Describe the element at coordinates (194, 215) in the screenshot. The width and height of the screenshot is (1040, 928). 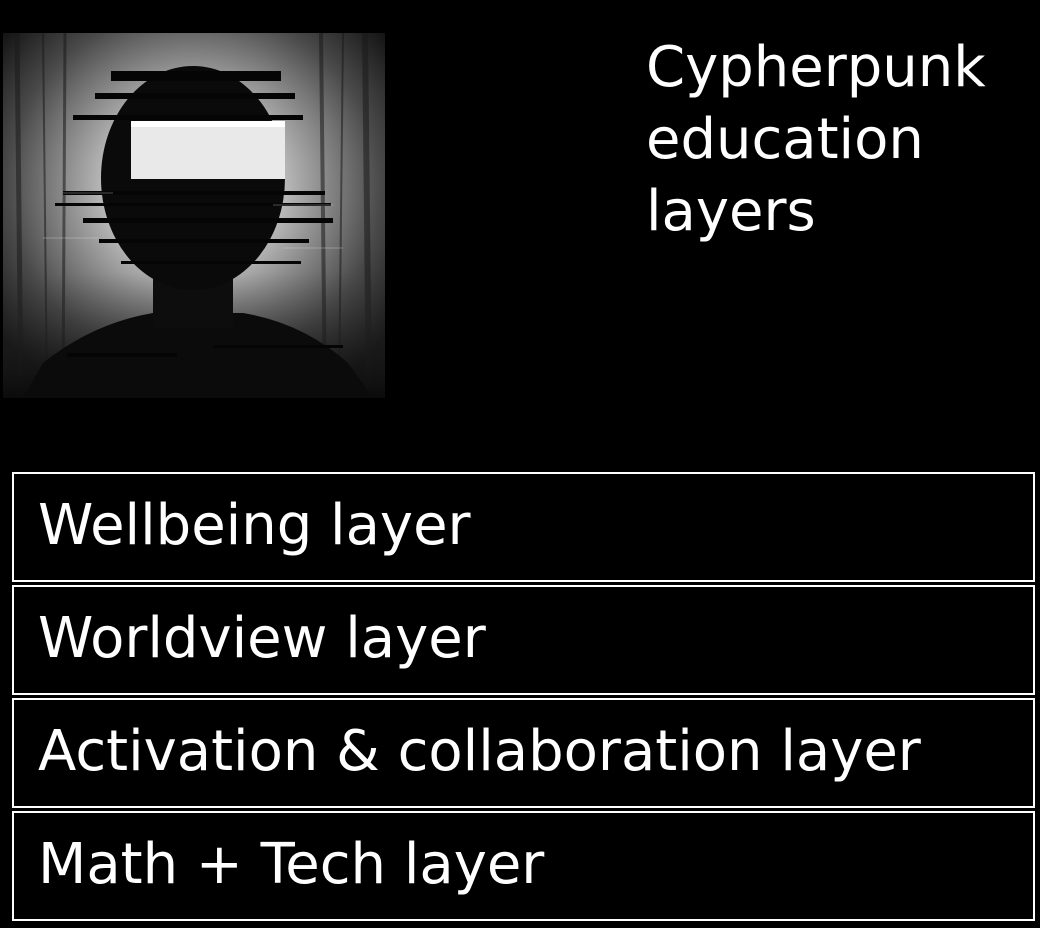
I see `glitch-portrait-image` at that location.